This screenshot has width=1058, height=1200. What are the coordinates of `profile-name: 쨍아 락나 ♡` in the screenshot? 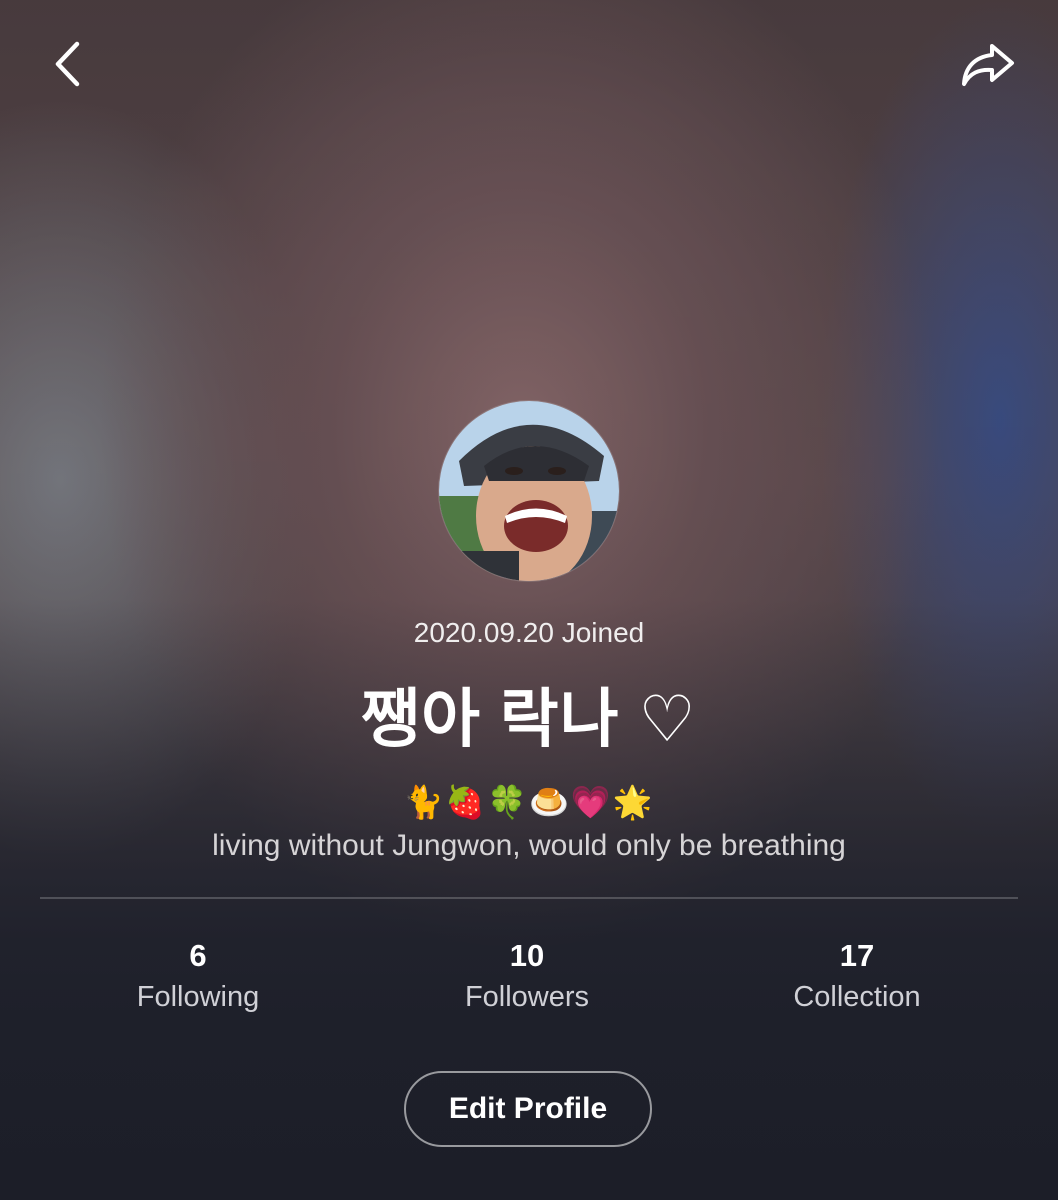 It's located at (529, 719).